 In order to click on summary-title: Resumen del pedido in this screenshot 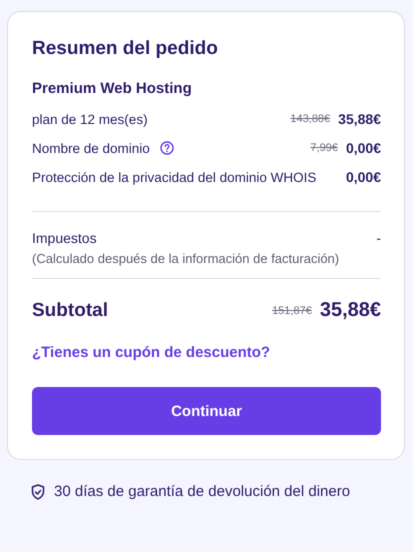, I will do `click(125, 49)`.